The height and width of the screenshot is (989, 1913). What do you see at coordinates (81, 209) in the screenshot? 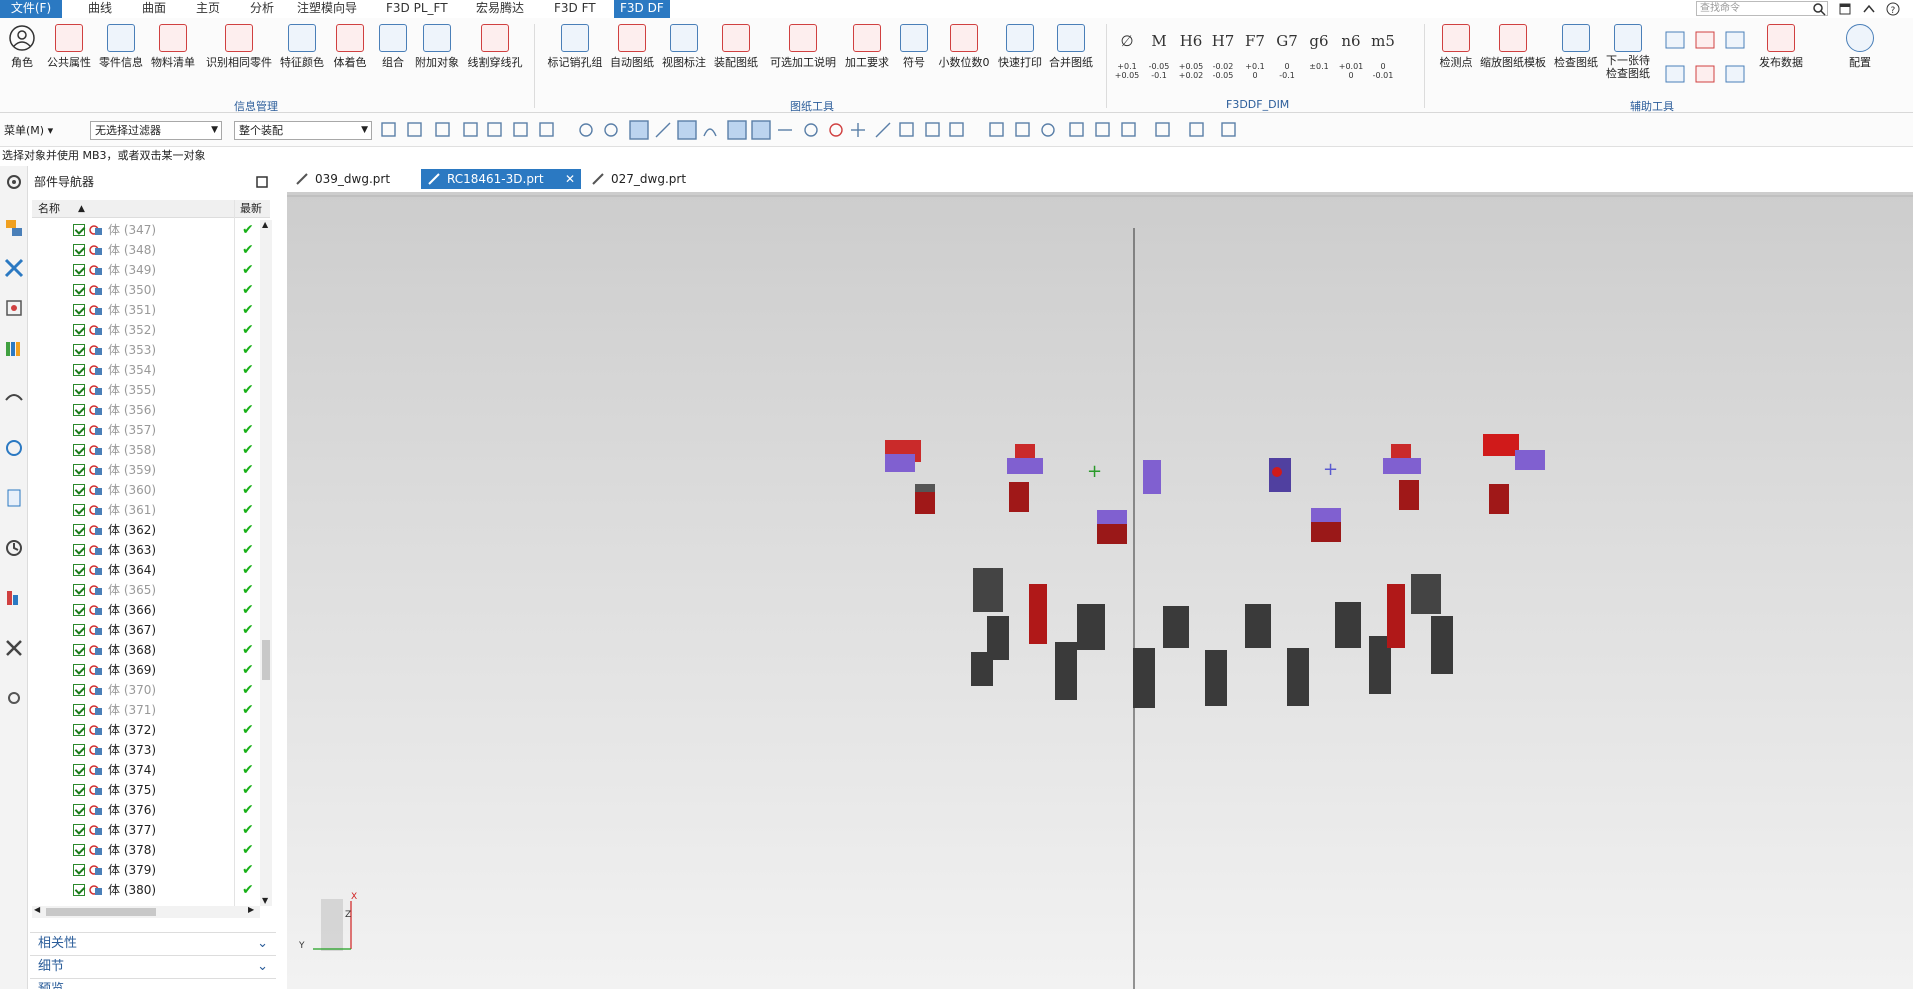
I see `sort-up-icon: ▲` at bounding box center [81, 209].